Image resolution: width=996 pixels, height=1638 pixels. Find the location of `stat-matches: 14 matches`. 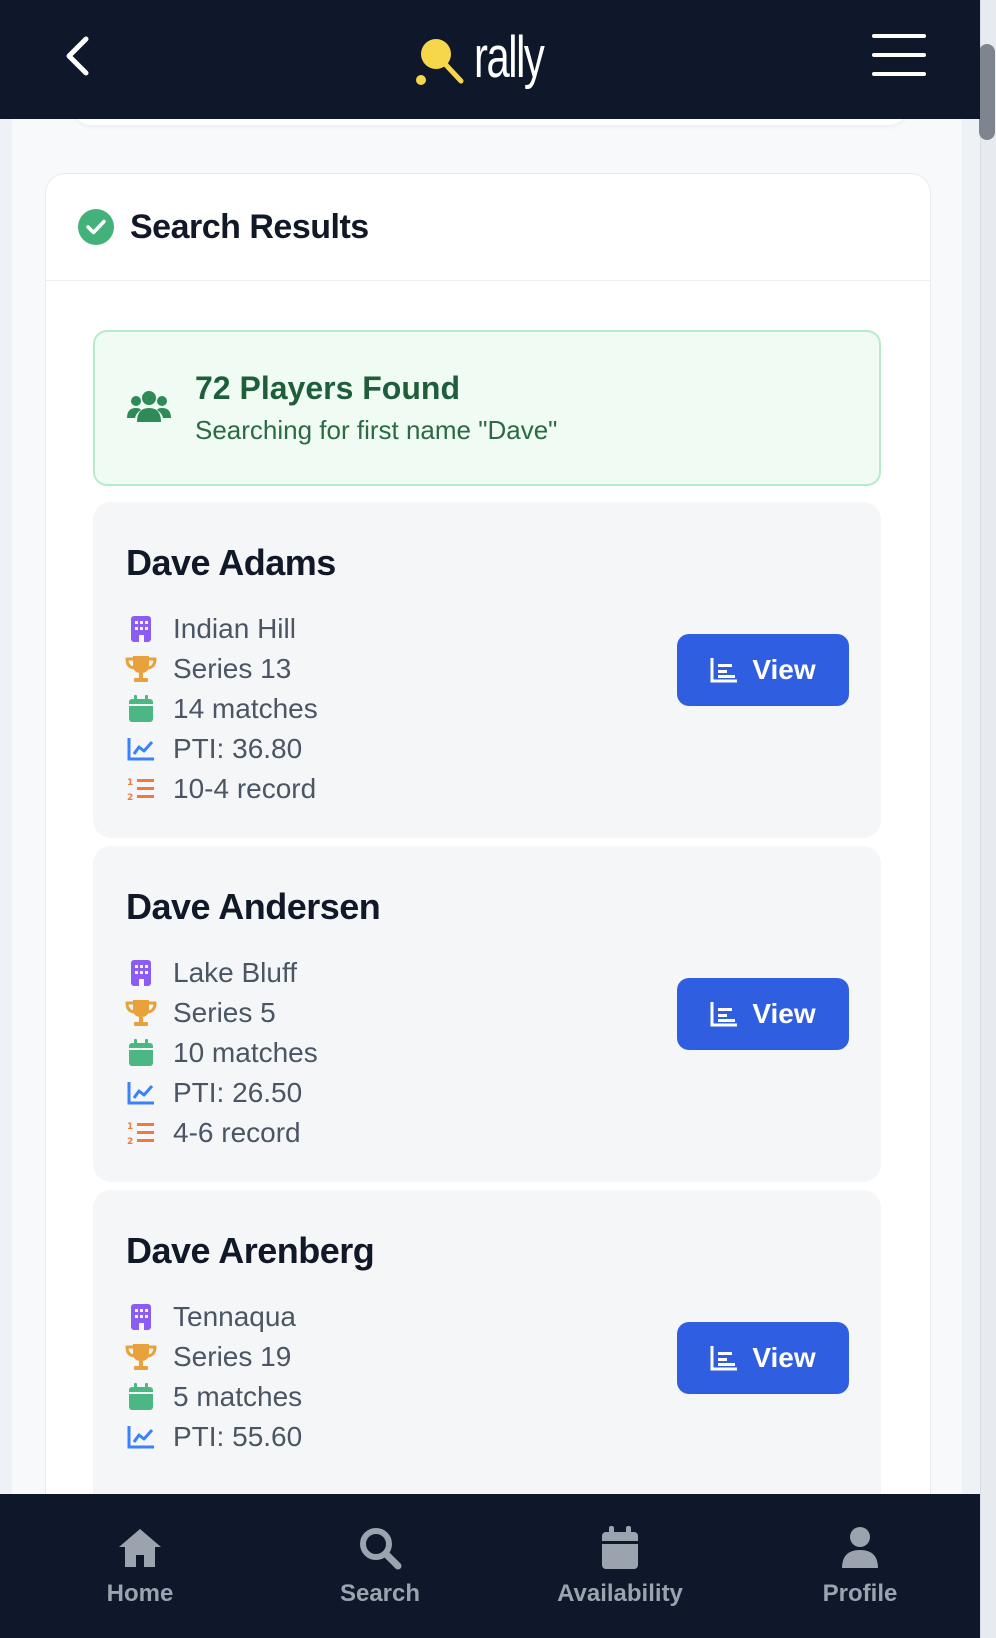

stat-matches: 14 matches is located at coordinates (221, 709).